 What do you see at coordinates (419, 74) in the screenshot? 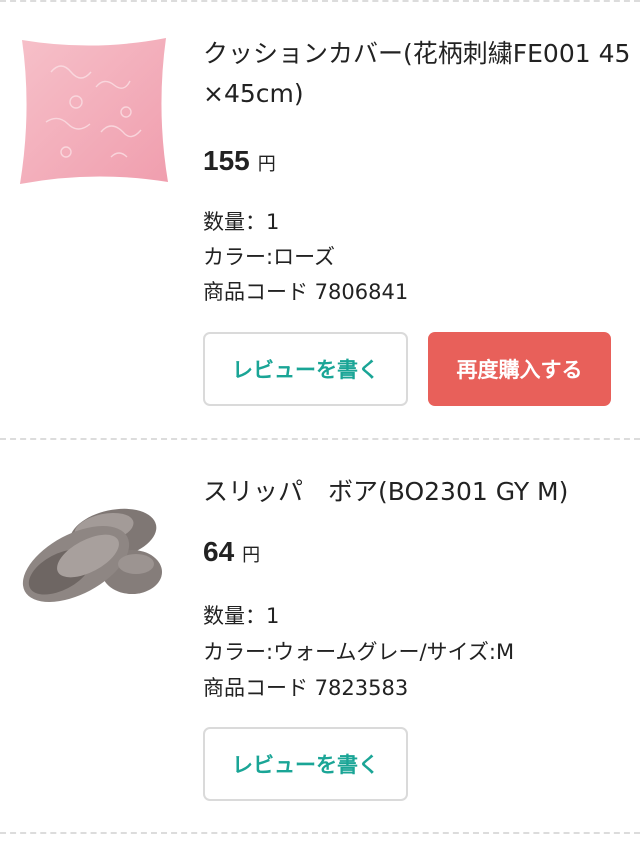
I see `product-title: クッションカバー(花柄刺繍FE001 45×45cm)` at bounding box center [419, 74].